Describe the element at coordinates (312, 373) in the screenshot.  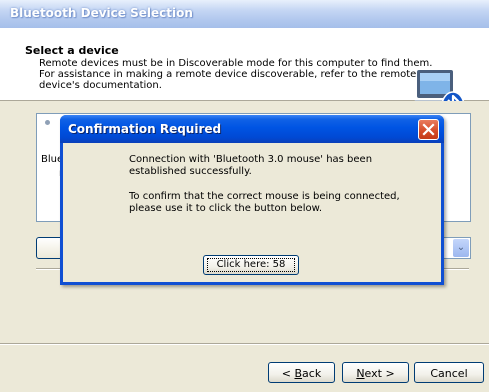
I see `back-label: ack` at that location.